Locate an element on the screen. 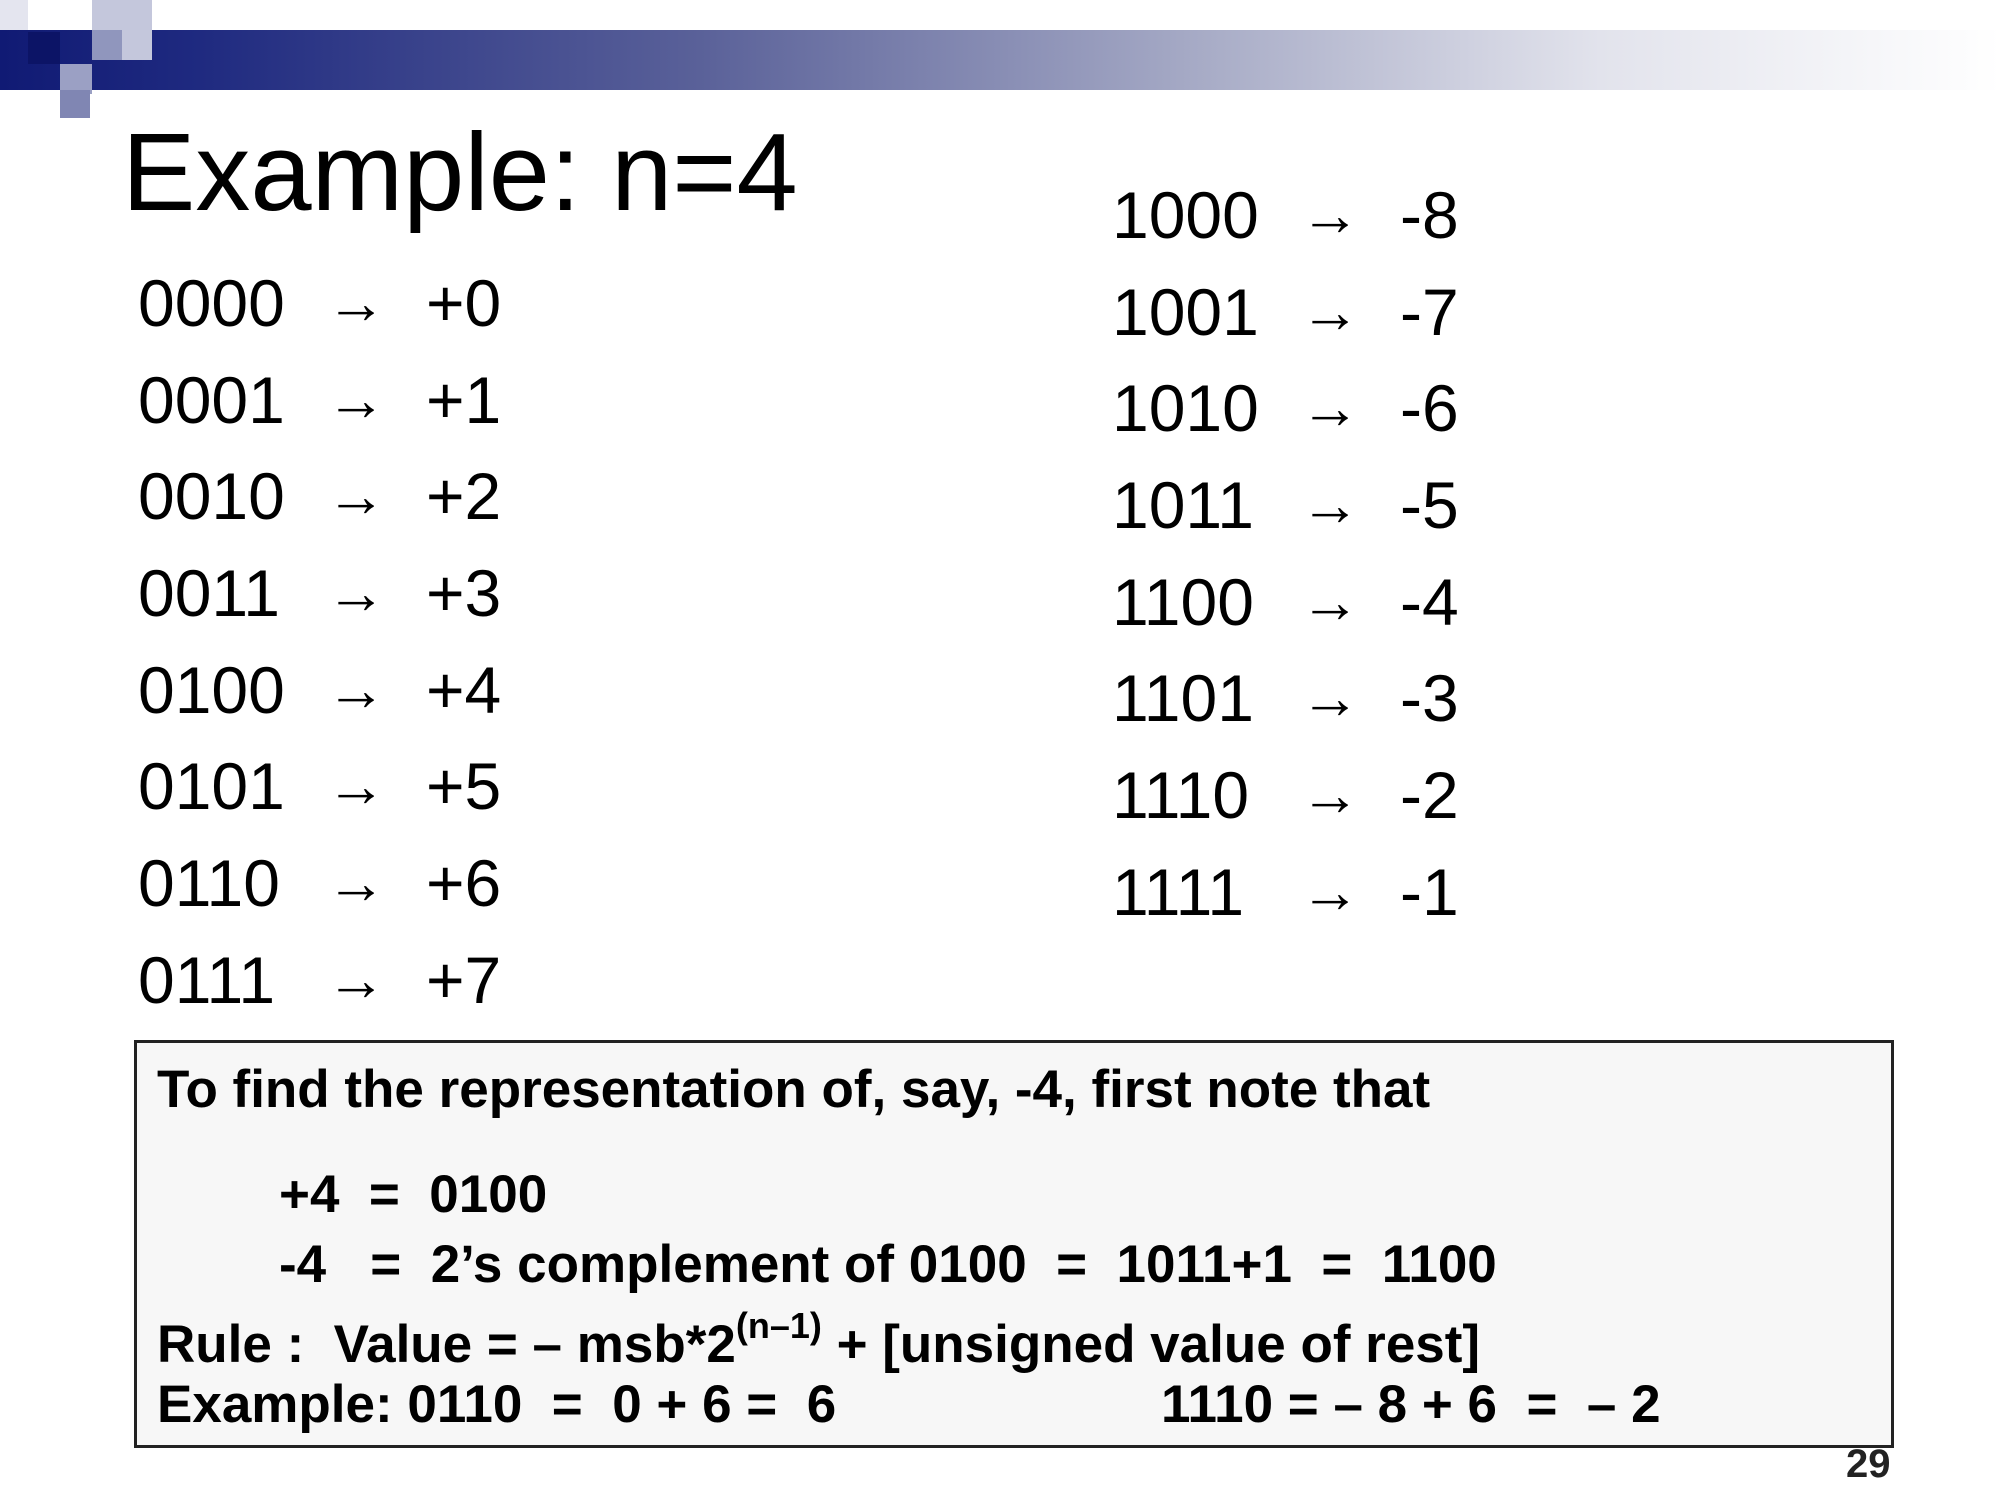  mapping-row: 1110 → -2 is located at coordinates (1285, 810).